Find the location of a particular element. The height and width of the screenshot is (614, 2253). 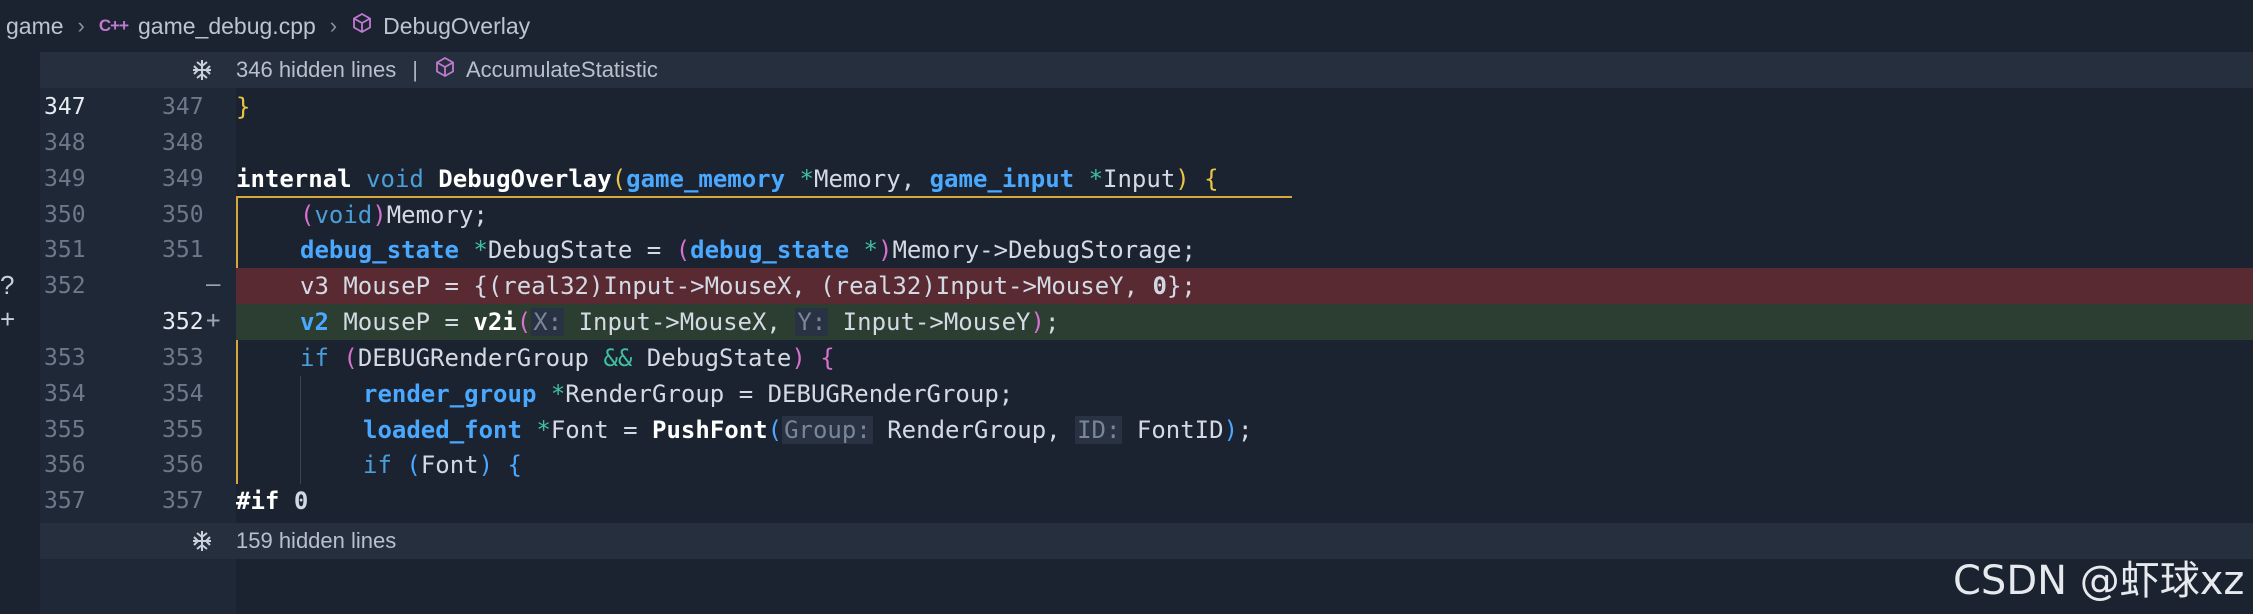

line-number-original: 349 is located at coordinates (65, 179).